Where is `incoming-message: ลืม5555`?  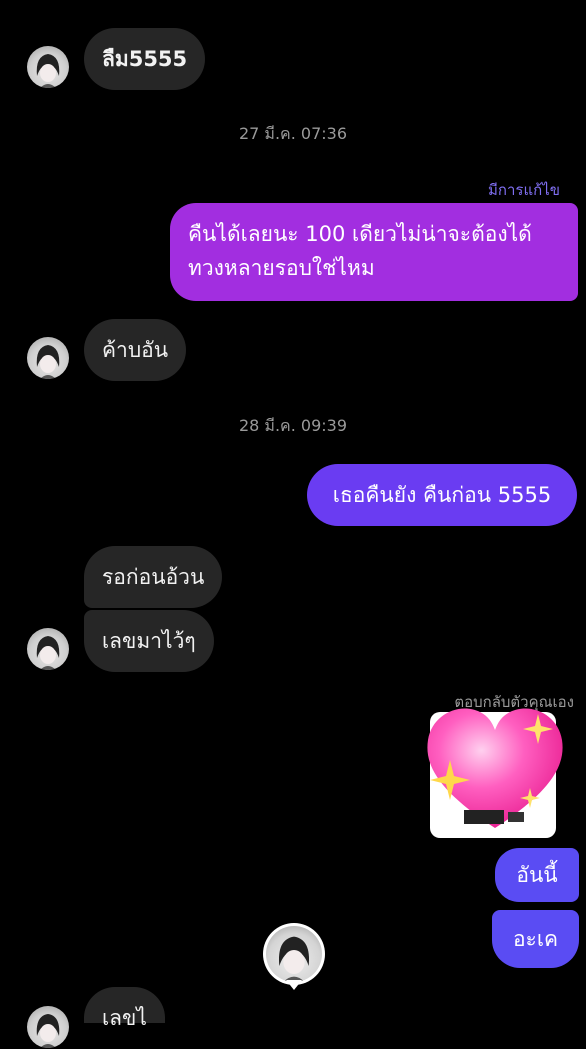
incoming-message: ลืม5555 is located at coordinates (145, 59).